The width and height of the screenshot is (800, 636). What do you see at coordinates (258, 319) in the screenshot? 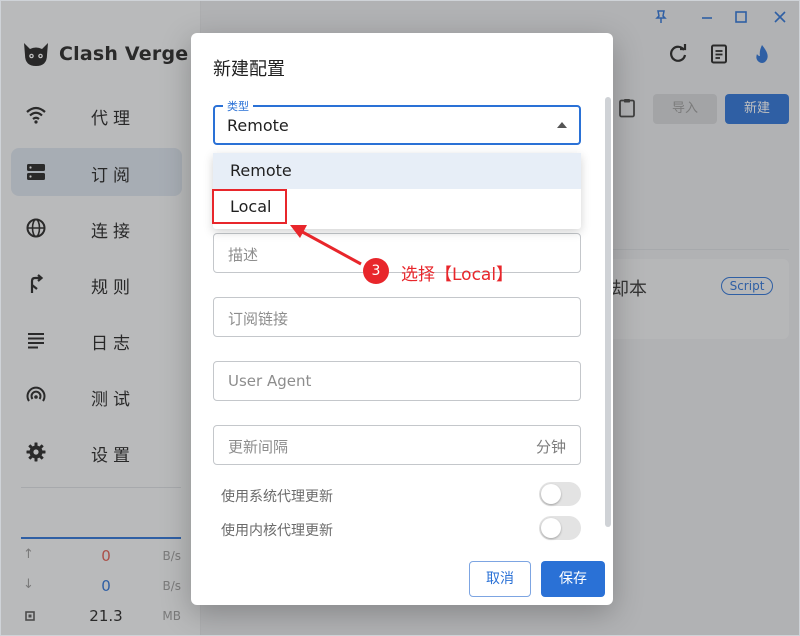
I see `url-placeholder: 订阅链接` at bounding box center [258, 319].